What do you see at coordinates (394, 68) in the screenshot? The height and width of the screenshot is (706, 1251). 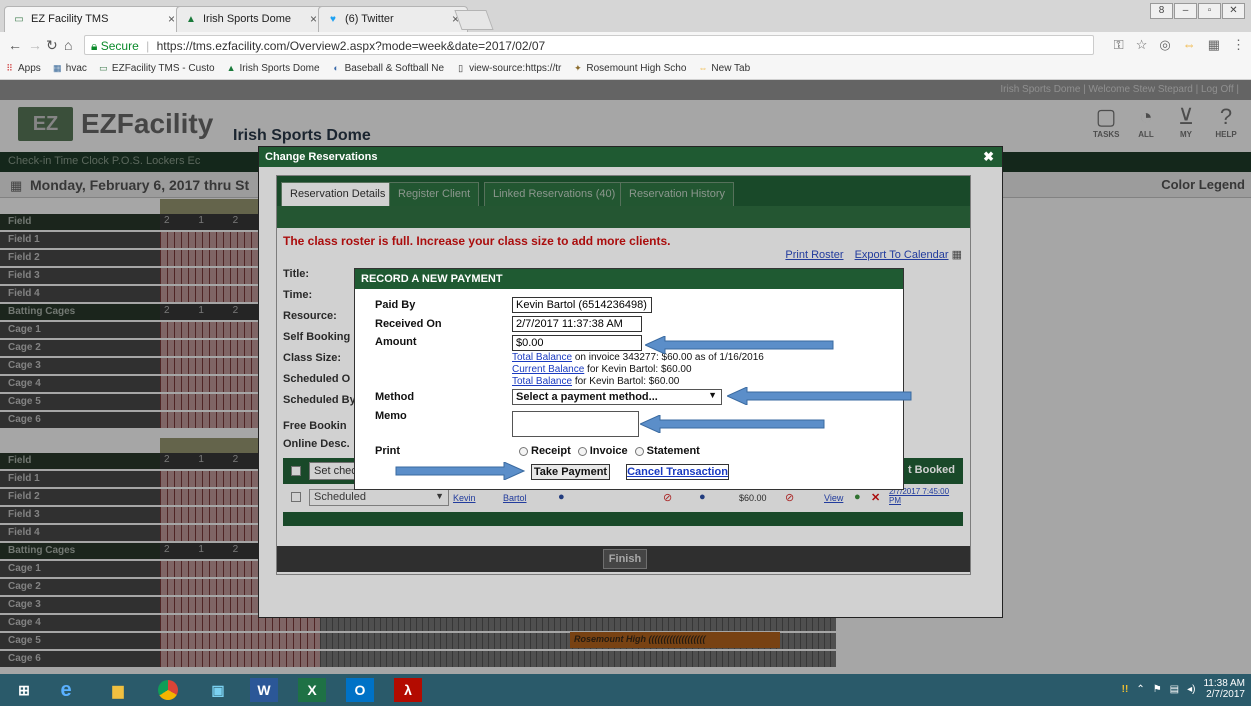 I see `bookmark-label: Baseball & Softball Ne` at bounding box center [394, 68].